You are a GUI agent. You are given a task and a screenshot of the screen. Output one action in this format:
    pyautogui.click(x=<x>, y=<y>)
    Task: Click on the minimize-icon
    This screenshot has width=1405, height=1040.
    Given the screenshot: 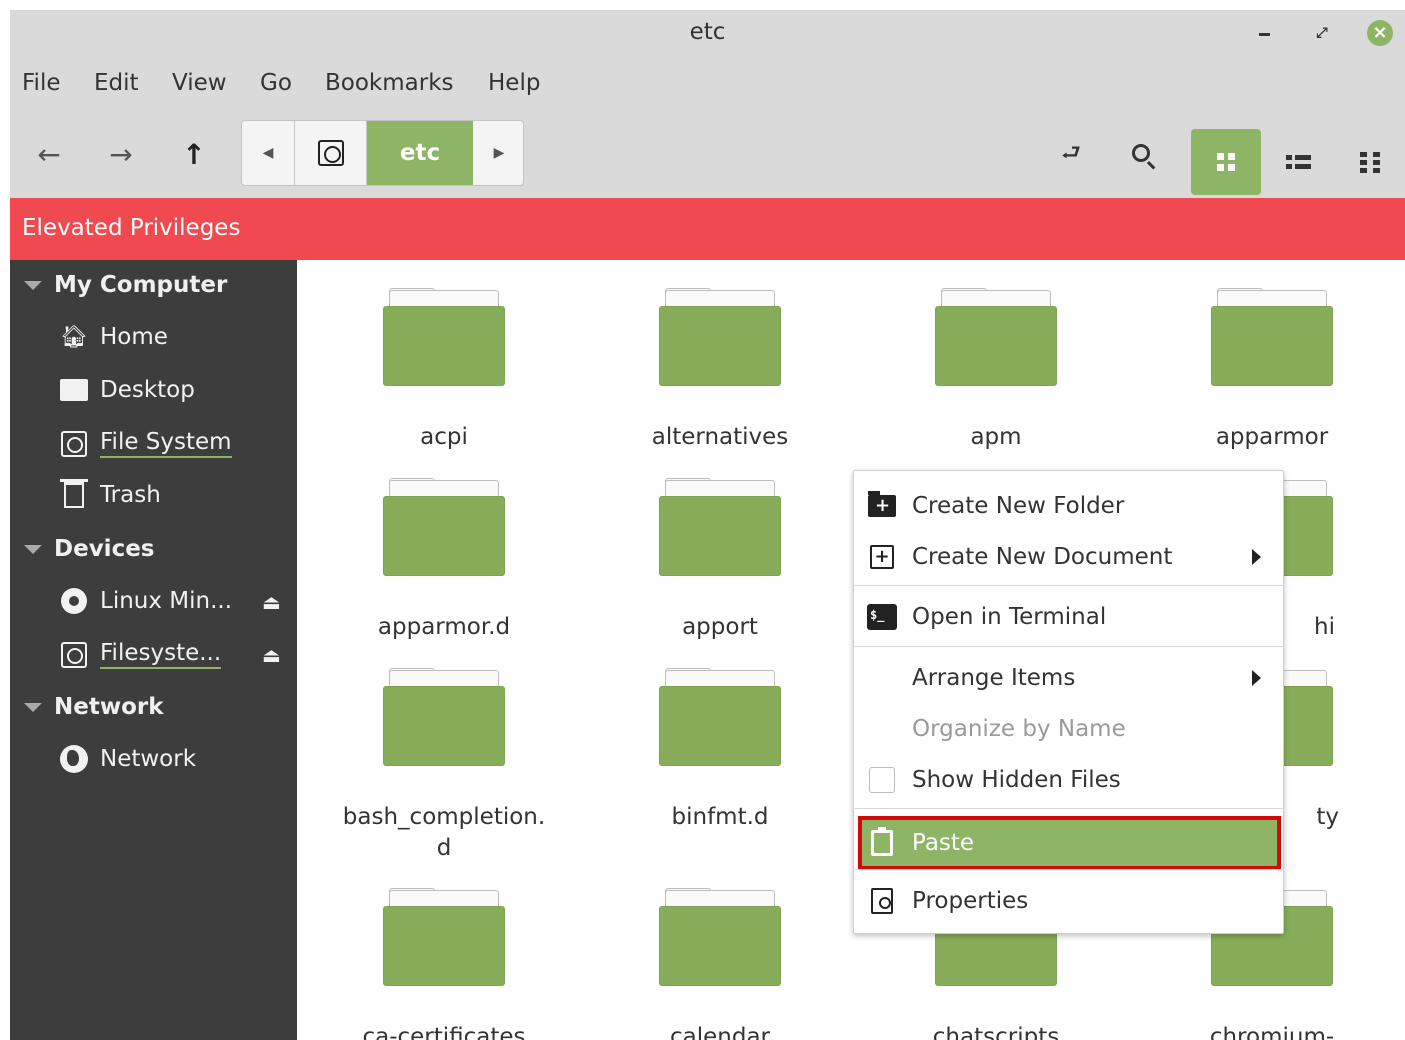 What is the action you would take?
    pyautogui.click(x=1264, y=34)
    